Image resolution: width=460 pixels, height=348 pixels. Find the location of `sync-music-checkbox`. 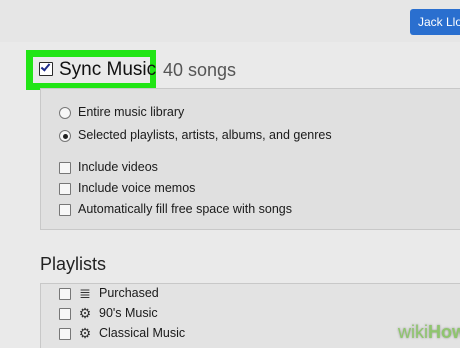

sync-music-checkbox is located at coordinates (46, 68).